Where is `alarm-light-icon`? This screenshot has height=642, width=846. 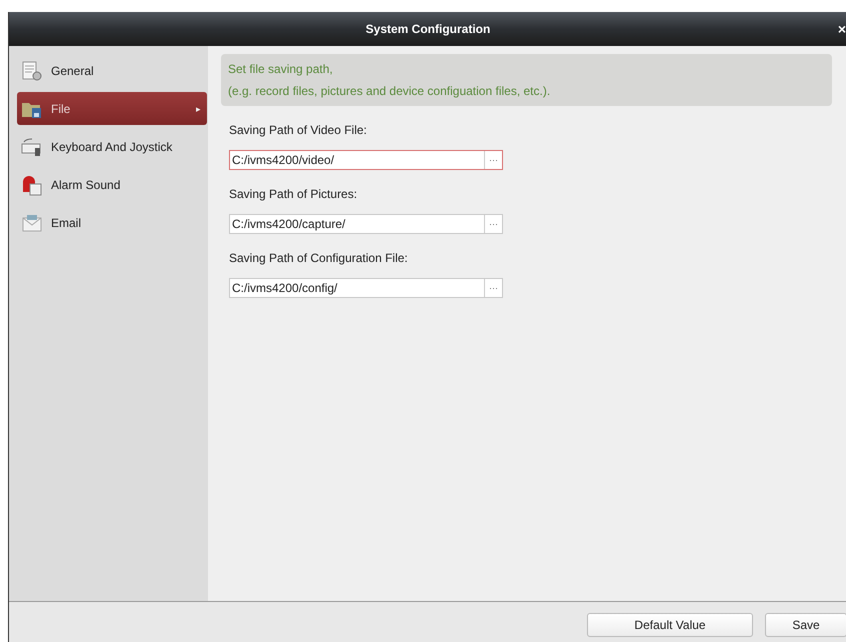 alarm-light-icon is located at coordinates (32, 185).